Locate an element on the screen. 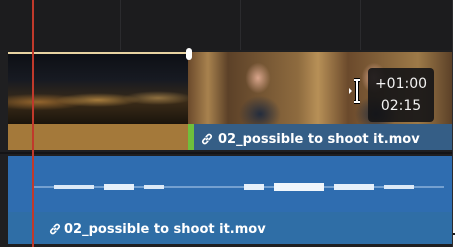 The image size is (459, 247). clip-top-edge is located at coordinates (98, 53).